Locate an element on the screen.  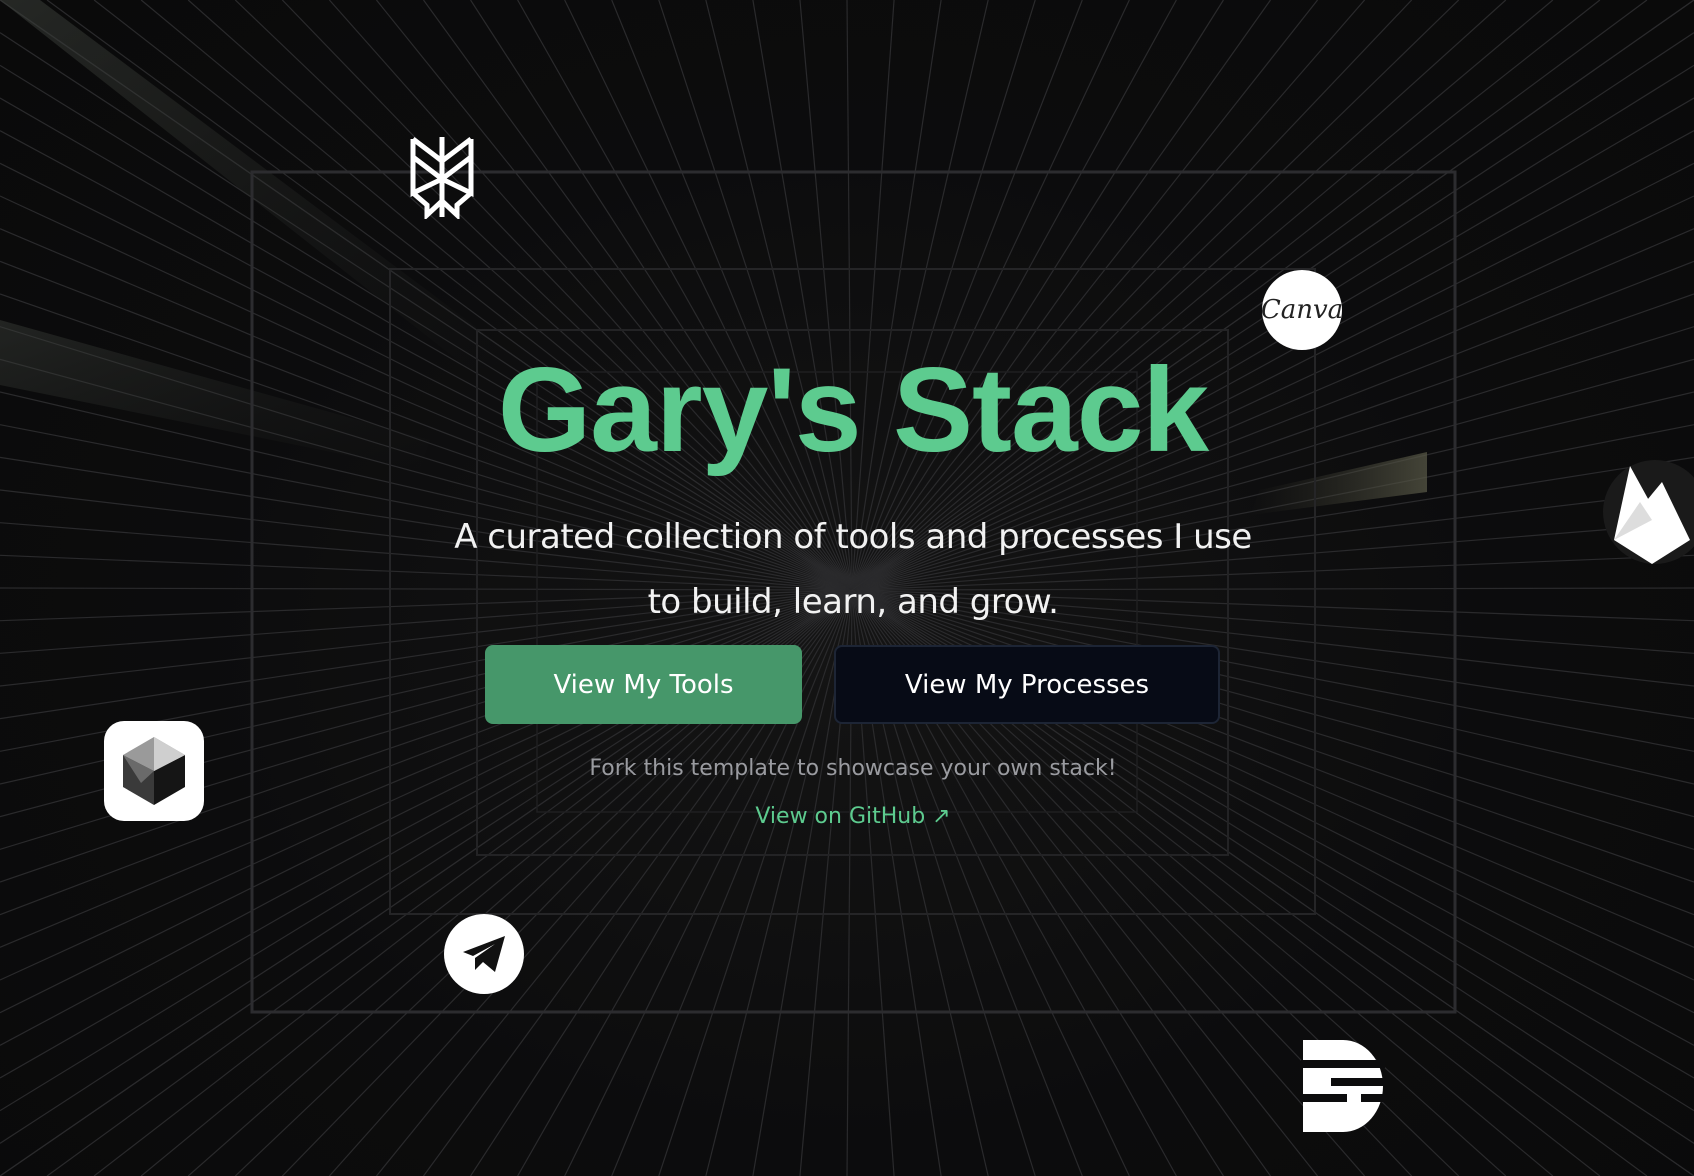
telegram-icon is located at coordinates (484, 954).